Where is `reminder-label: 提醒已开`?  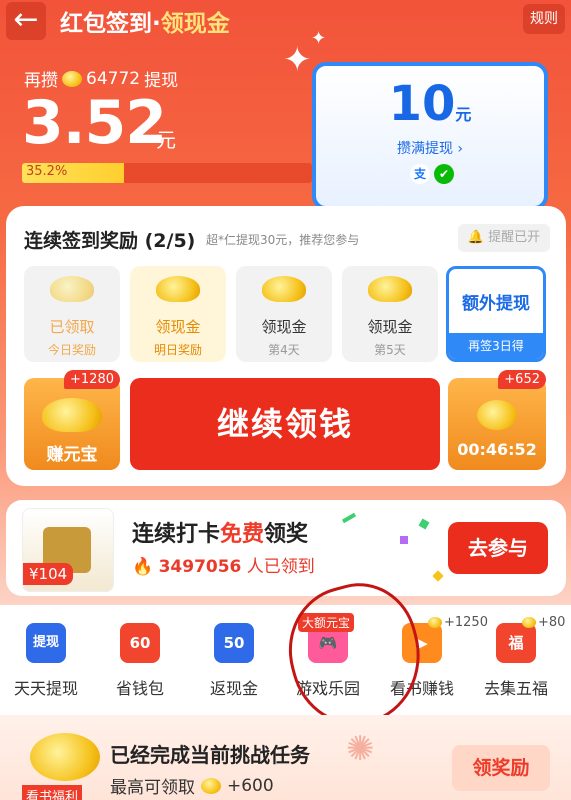 reminder-label: 提醒已开 is located at coordinates (514, 237).